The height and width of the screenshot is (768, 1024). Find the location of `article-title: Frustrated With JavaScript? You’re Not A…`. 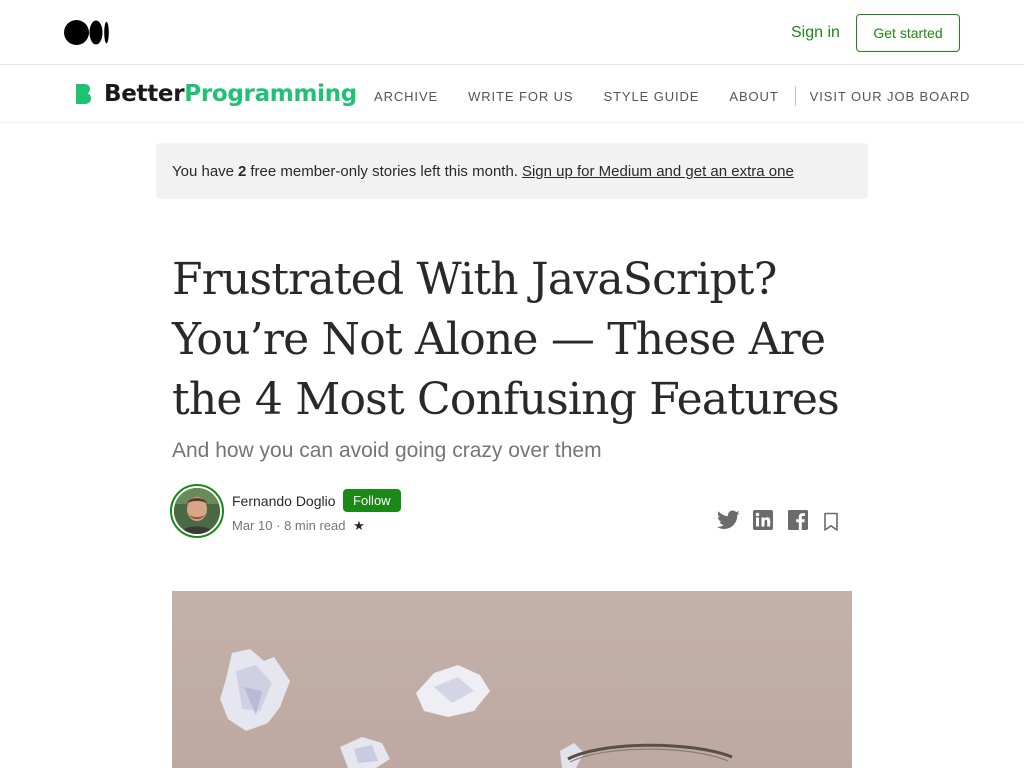

article-title: Frustrated With JavaScript? You’re Not A… is located at coordinates (506, 339).